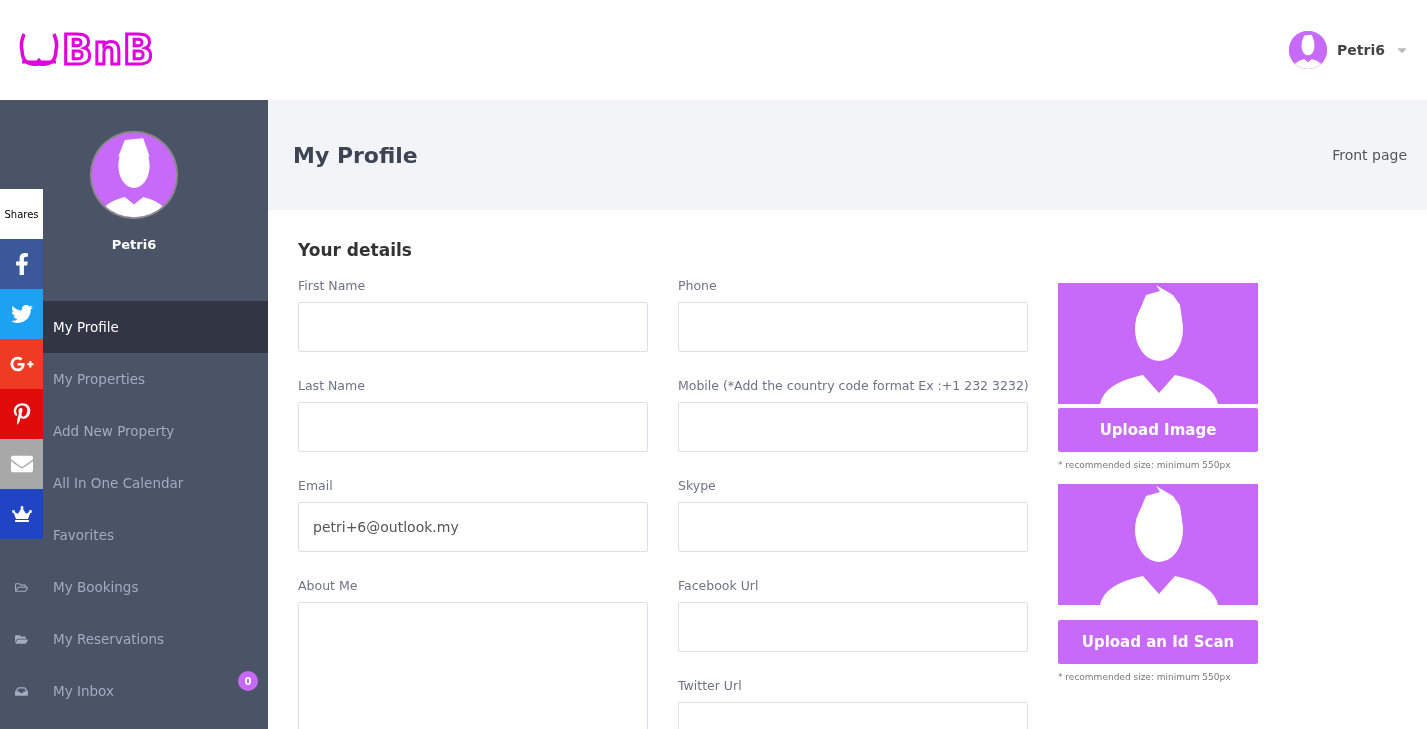 This screenshot has width=1427, height=729. I want to click on field-label: Twitter Url, so click(710, 685).